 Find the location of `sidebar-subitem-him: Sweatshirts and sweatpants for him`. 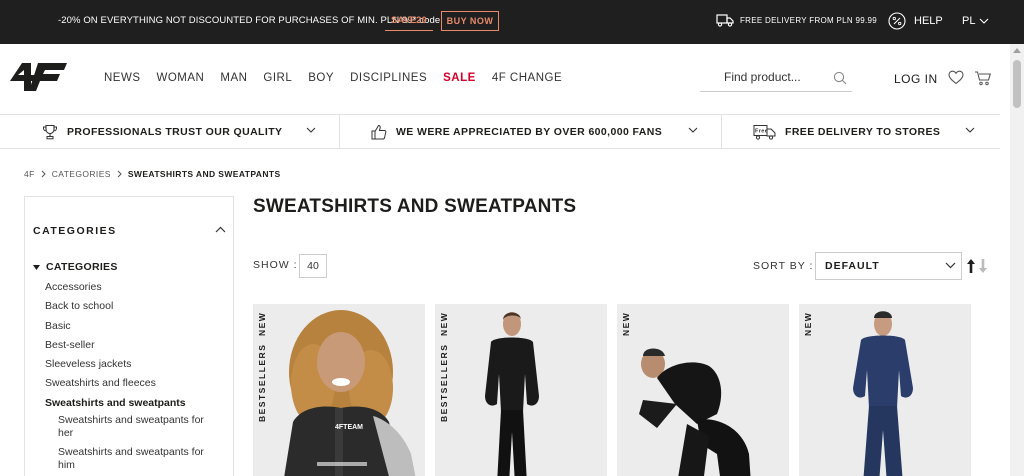

sidebar-subitem-him: Sweatshirts and sweatpants for him is located at coordinates (138, 459).